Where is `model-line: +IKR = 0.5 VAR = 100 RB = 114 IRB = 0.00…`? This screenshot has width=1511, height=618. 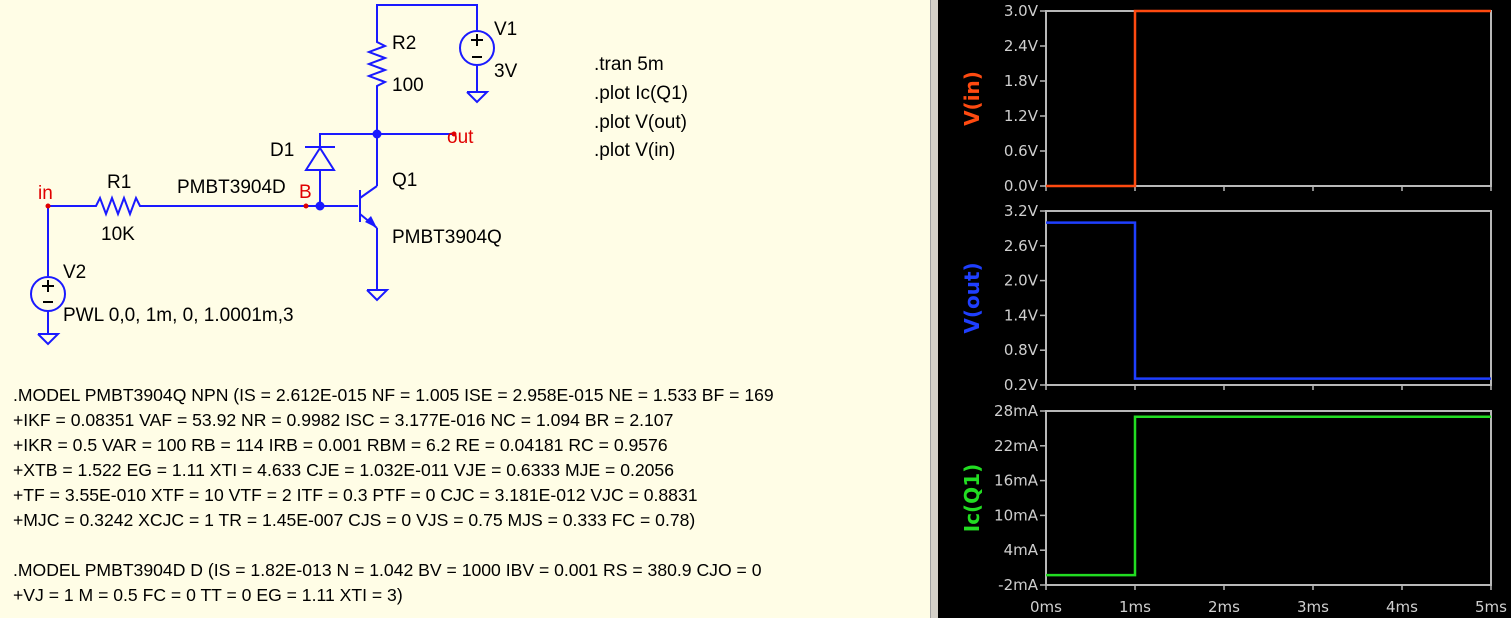
model-line: +IKR = 0.5 VAR = 100 RB = 114 IRB = 0.00… is located at coordinates (340, 445).